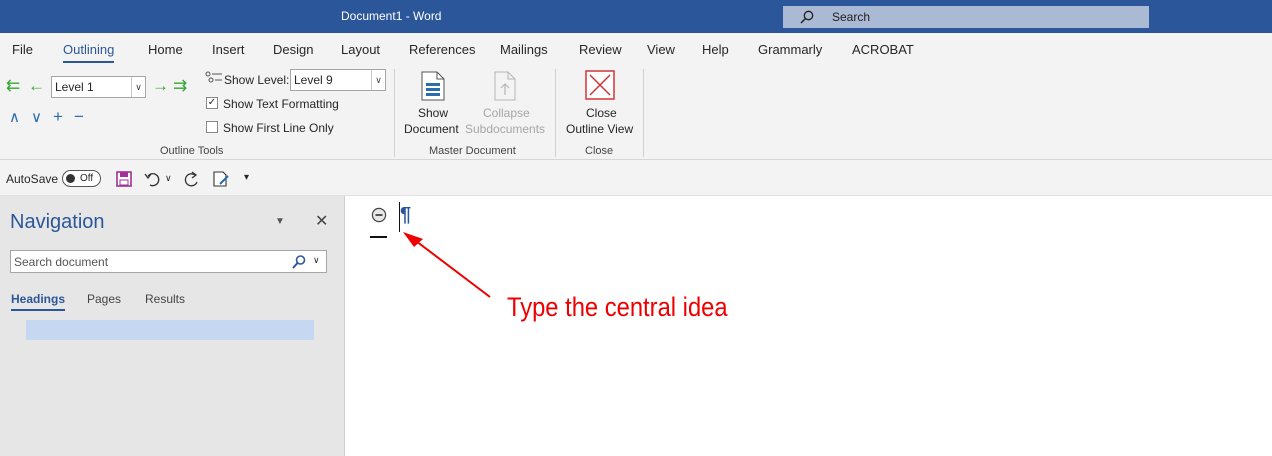  I want to click on autosave-toggle: Off, so click(81, 178).